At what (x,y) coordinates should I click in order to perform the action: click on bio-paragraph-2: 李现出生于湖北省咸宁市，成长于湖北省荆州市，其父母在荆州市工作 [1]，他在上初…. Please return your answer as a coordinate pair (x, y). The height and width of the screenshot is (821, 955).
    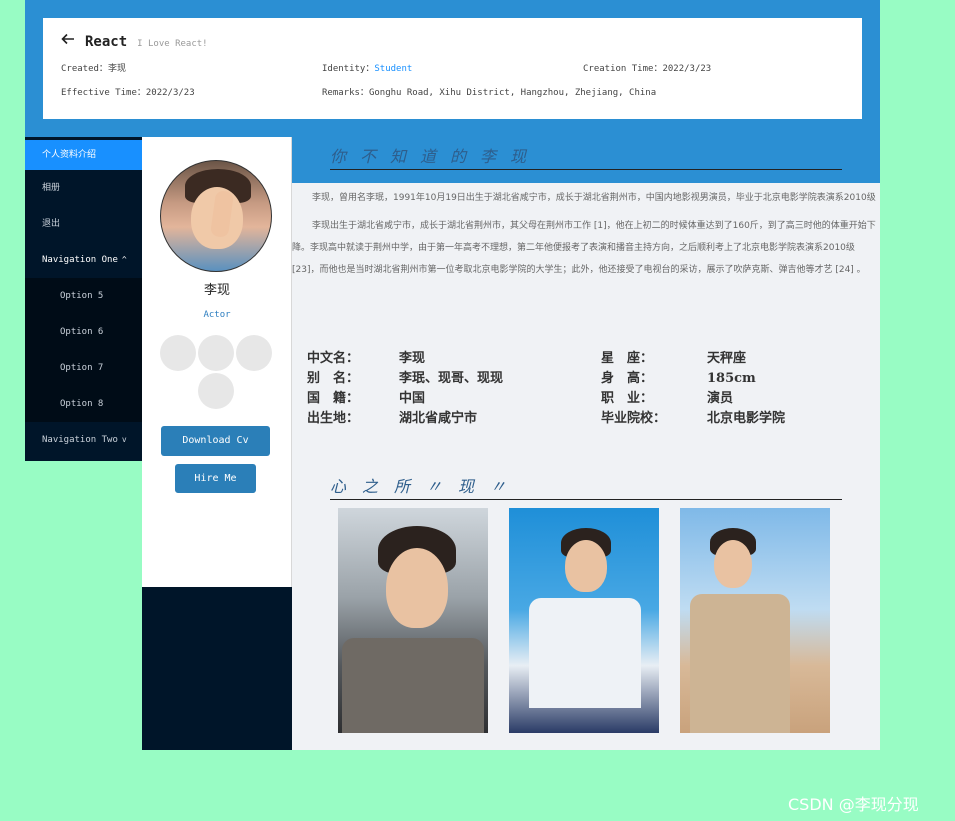
    Looking at the image, I should click on (584, 248).